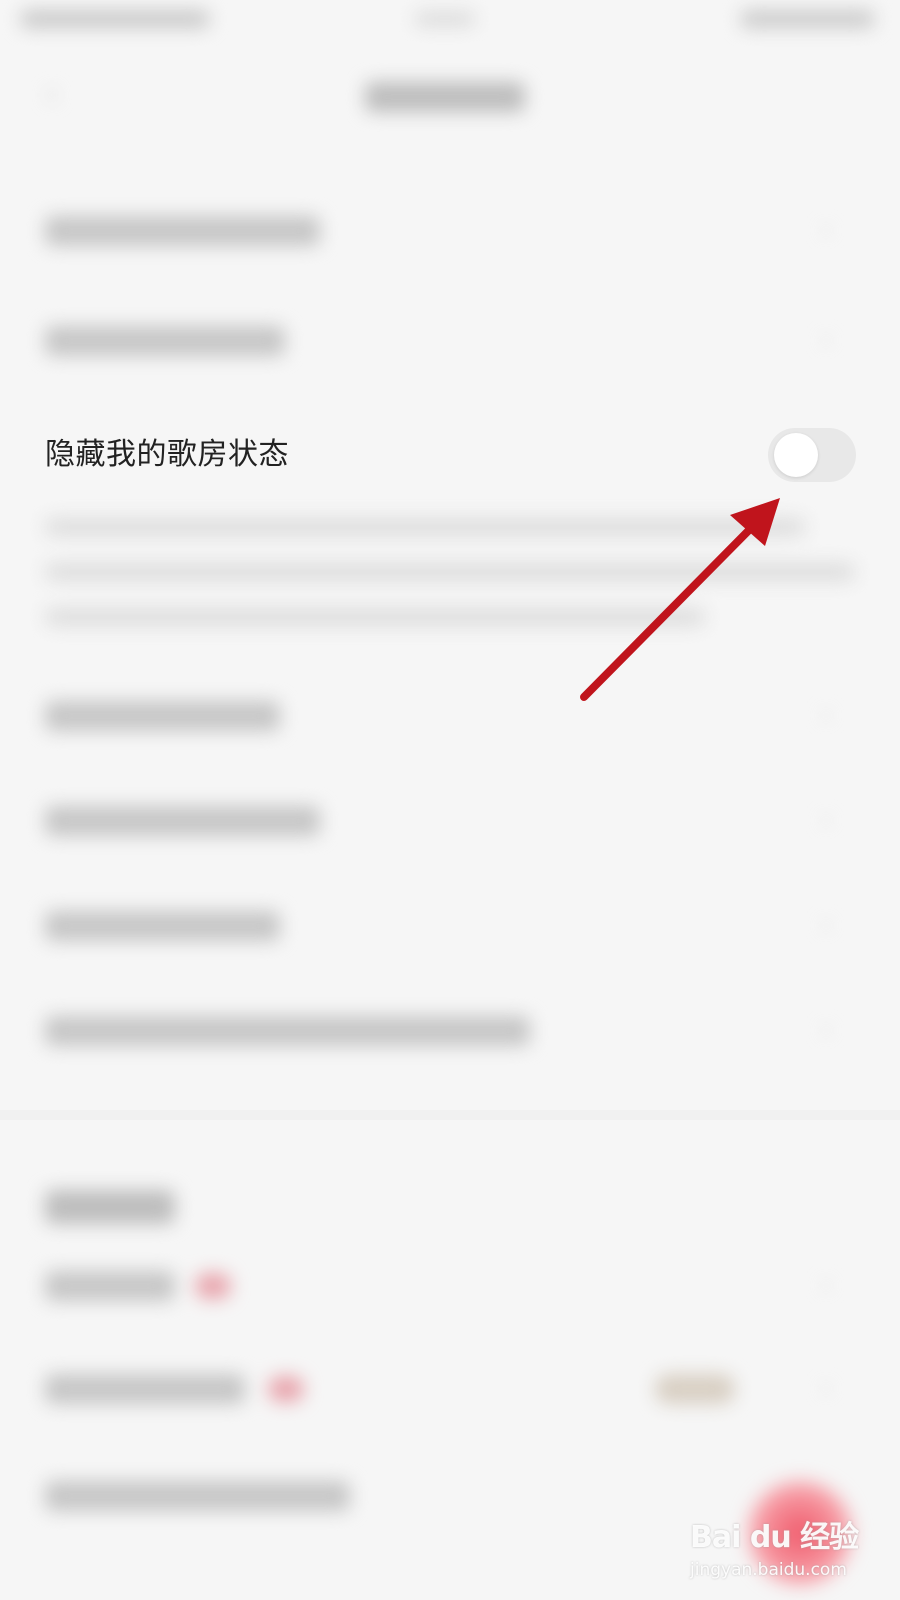 The image size is (900, 1600). Describe the element at coordinates (450, 1115) in the screenshot. I see `section-divider` at that location.